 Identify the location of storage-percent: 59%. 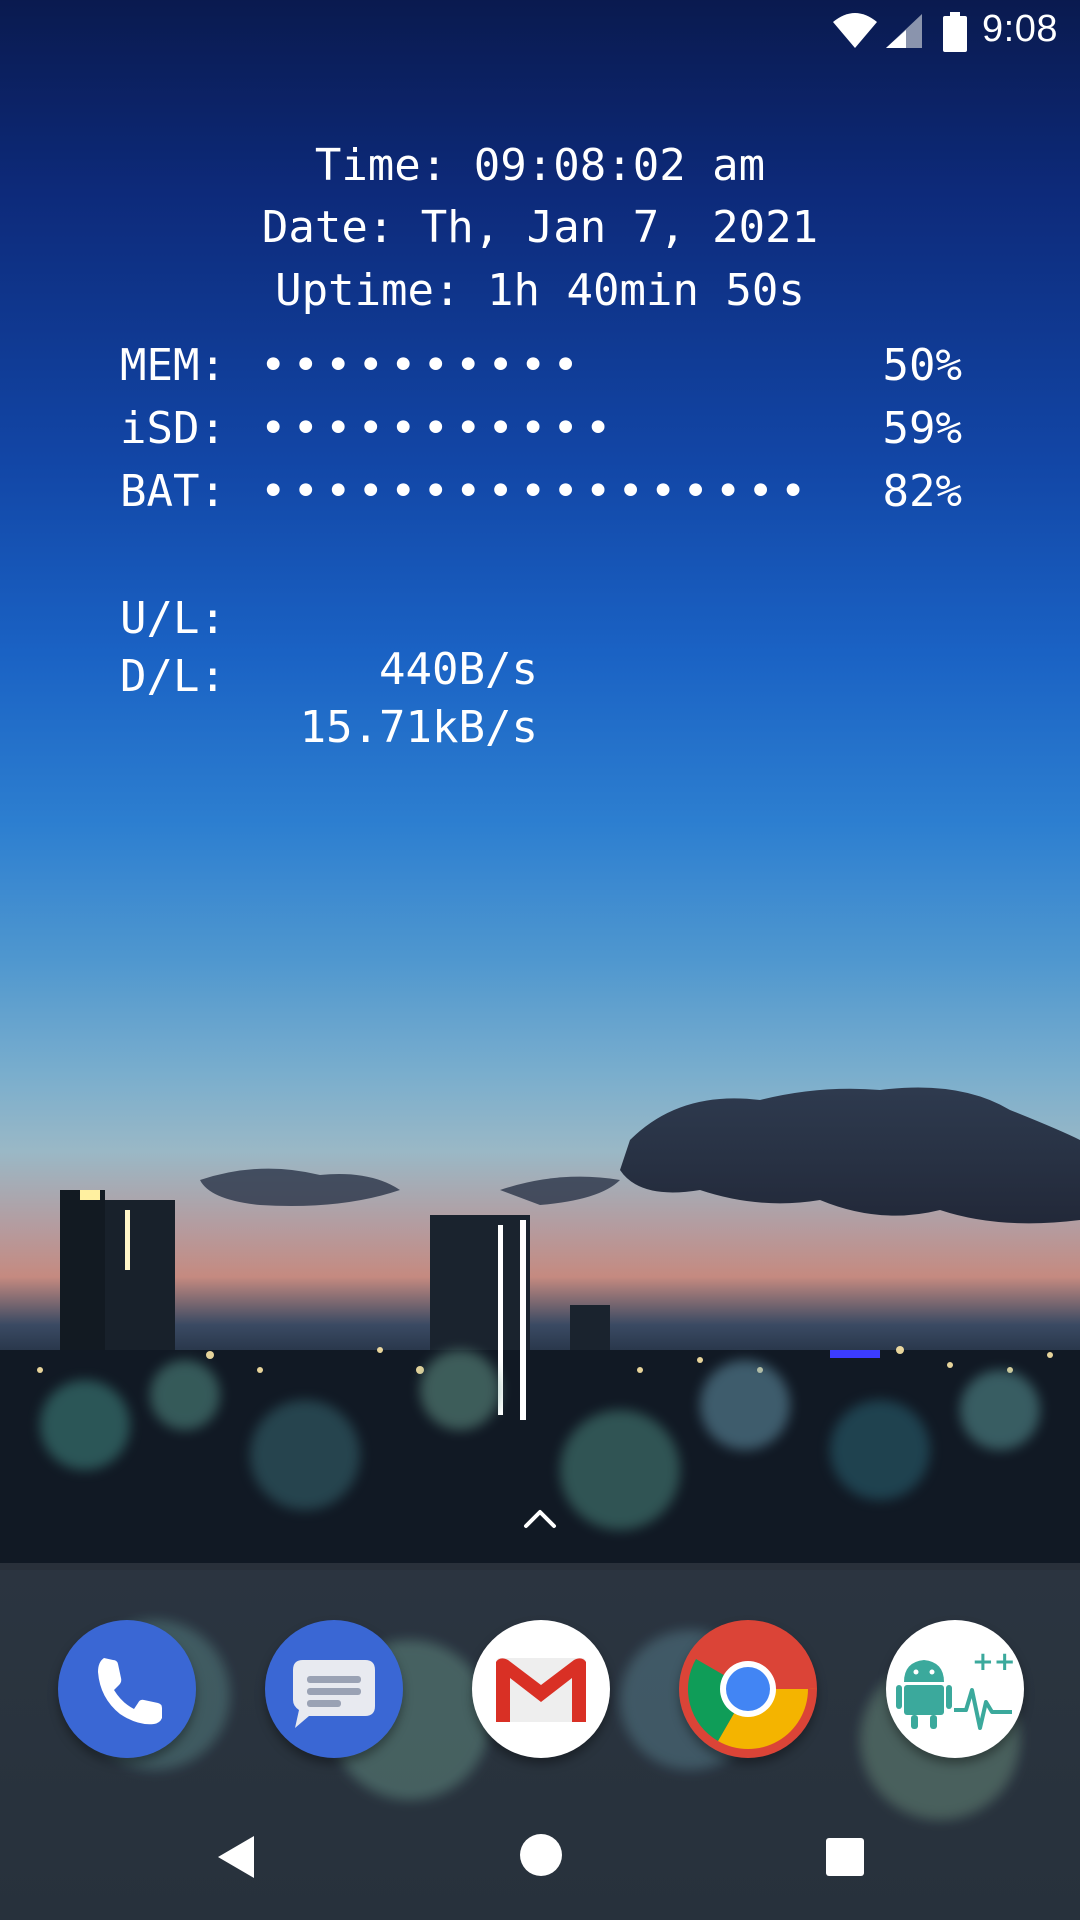
(922, 428).